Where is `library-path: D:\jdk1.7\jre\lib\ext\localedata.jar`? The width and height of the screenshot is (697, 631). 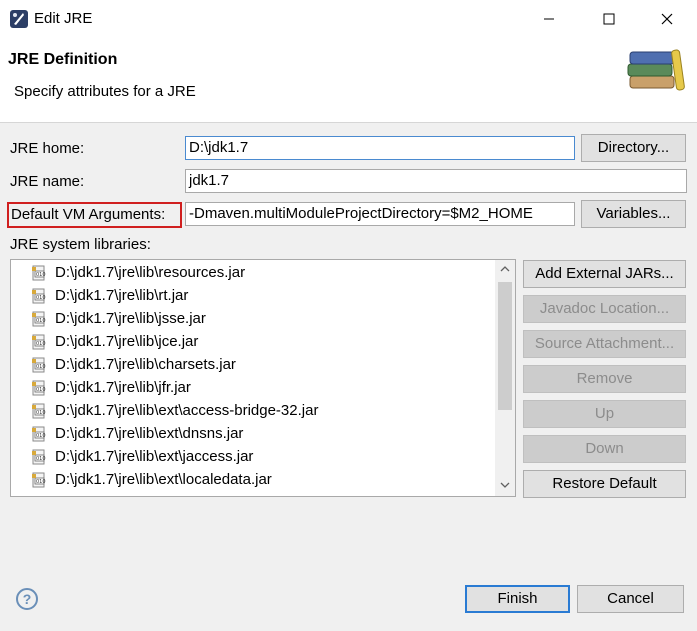 library-path: D:\jdk1.7\jre\lib\ext\localedata.jar is located at coordinates (163, 479).